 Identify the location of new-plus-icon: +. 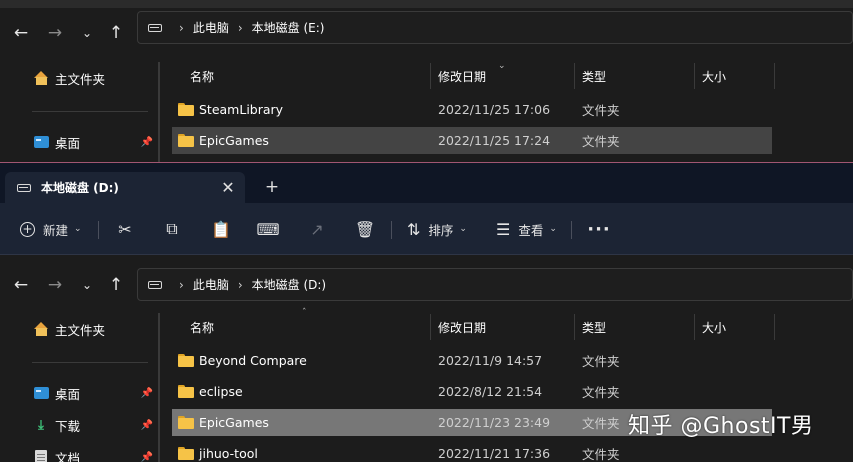
(27, 229).